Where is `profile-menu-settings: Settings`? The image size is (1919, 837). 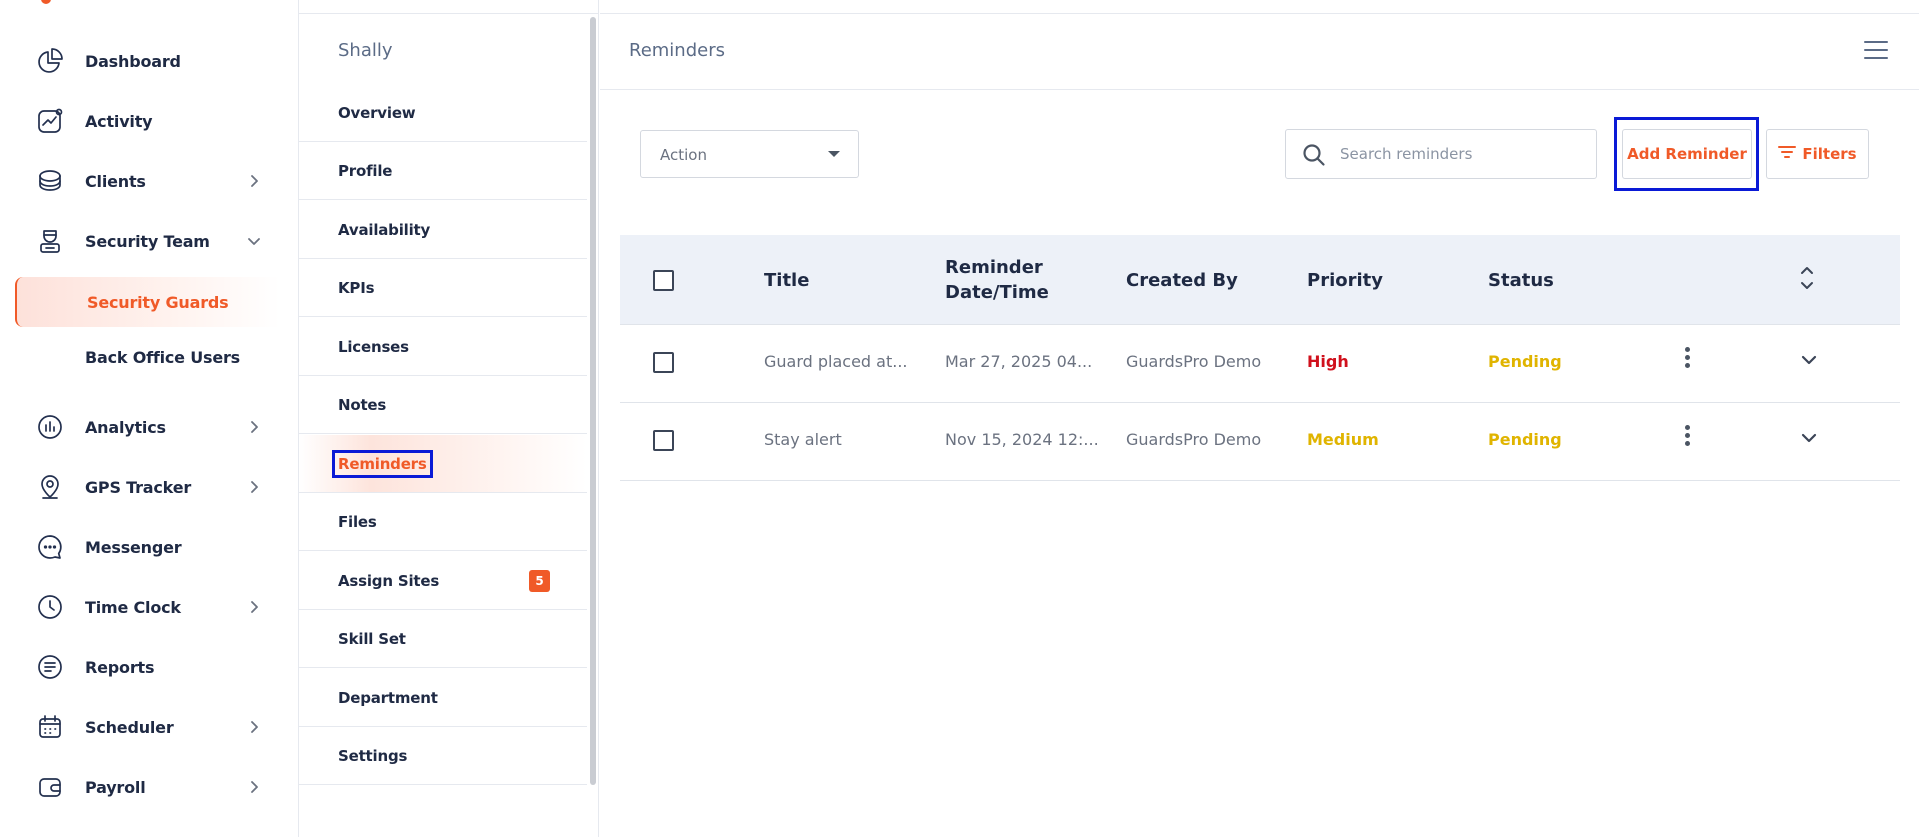
profile-menu-settings: Settings is located at coordinates (443, 756).